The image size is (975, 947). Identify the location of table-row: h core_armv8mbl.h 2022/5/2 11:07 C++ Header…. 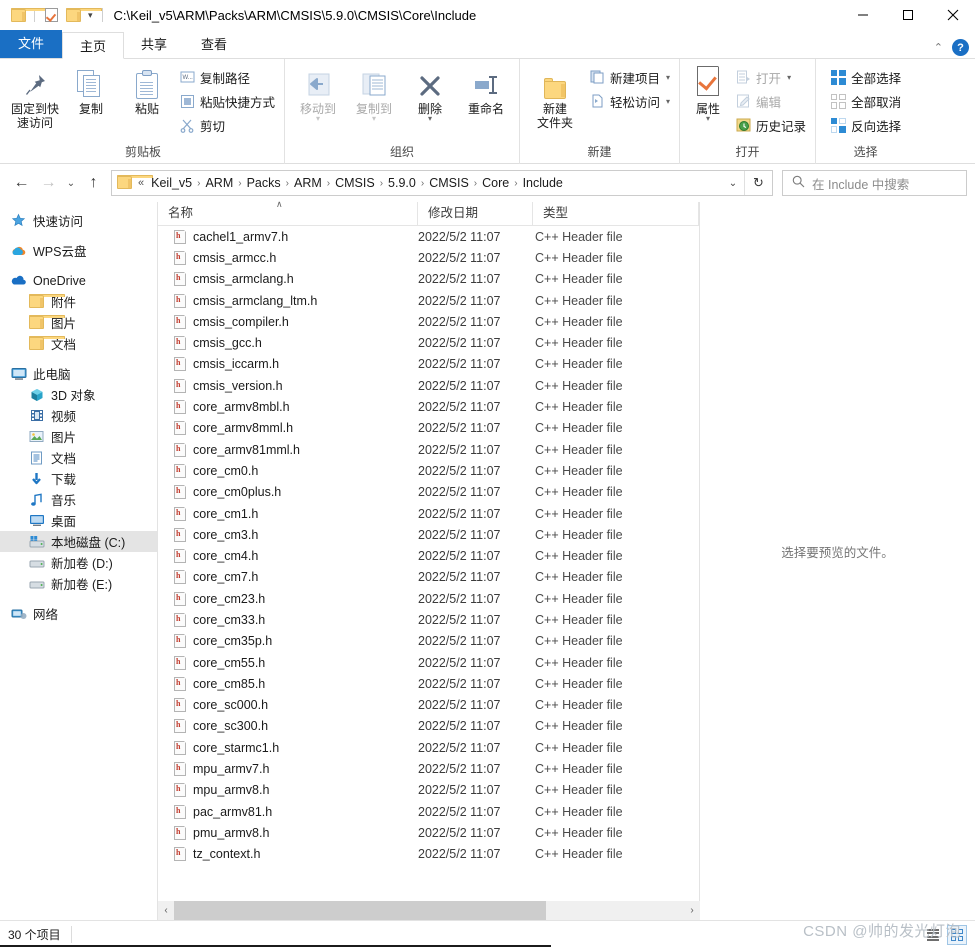
(428, 406).